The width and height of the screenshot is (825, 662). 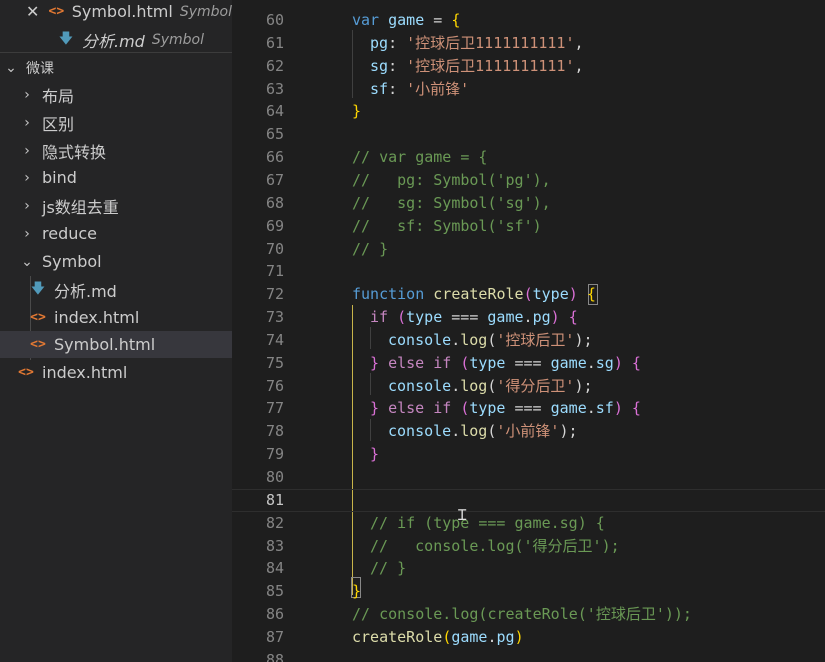 What do you see at coordinates (274, 656) in the screenshot?
I see `line-number: 88` at bounding box center [274, 656].